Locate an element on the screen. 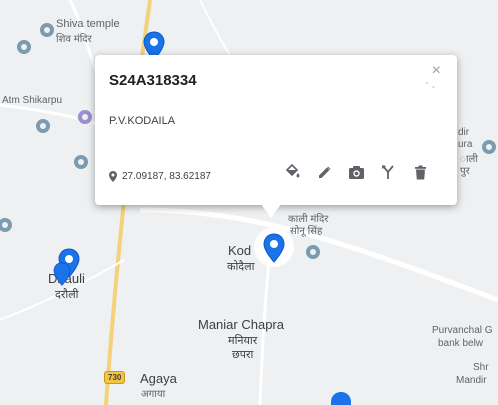  label-shri: Shr is located at coordinates (481, 367).